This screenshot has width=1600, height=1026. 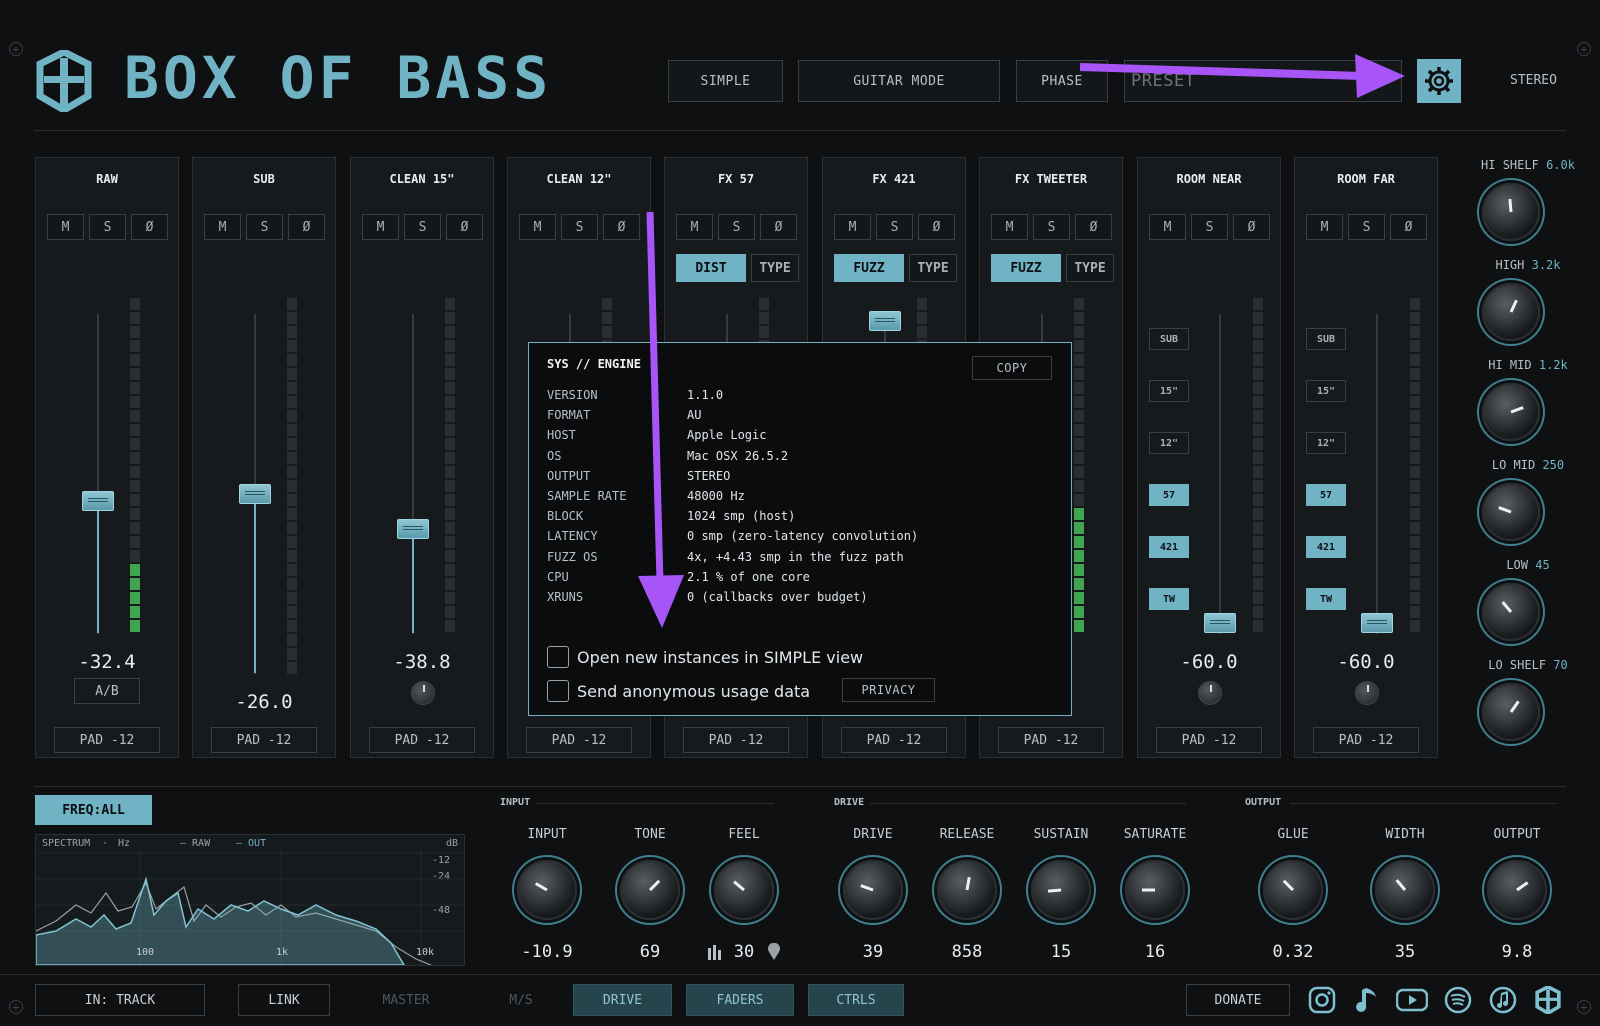 I want to click on settings-button, so click(x=1439, y=81).